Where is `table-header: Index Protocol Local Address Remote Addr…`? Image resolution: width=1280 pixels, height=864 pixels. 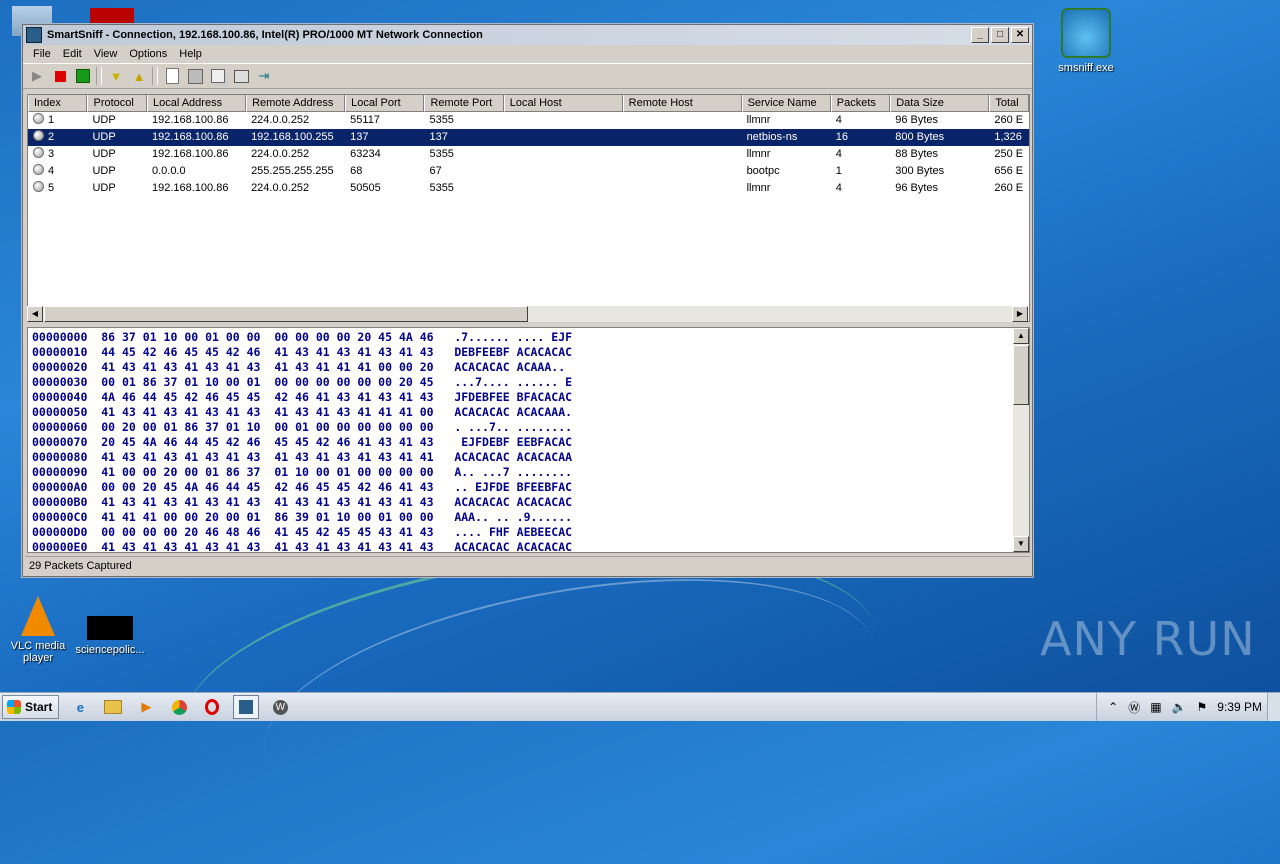 table-header: Index Protocol Local Address Remote Addr… is located at coordinates (528, 103).